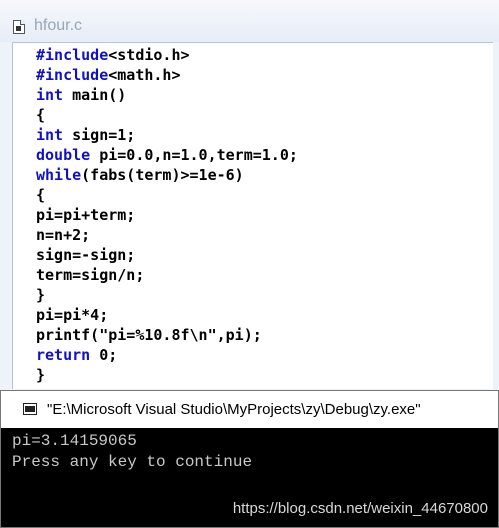 The height and width of the screenshot is (528, 499). Describe the element at coordinates (167, 255) in the screenshot. I see `code-line: sign=-sign;` at that location.